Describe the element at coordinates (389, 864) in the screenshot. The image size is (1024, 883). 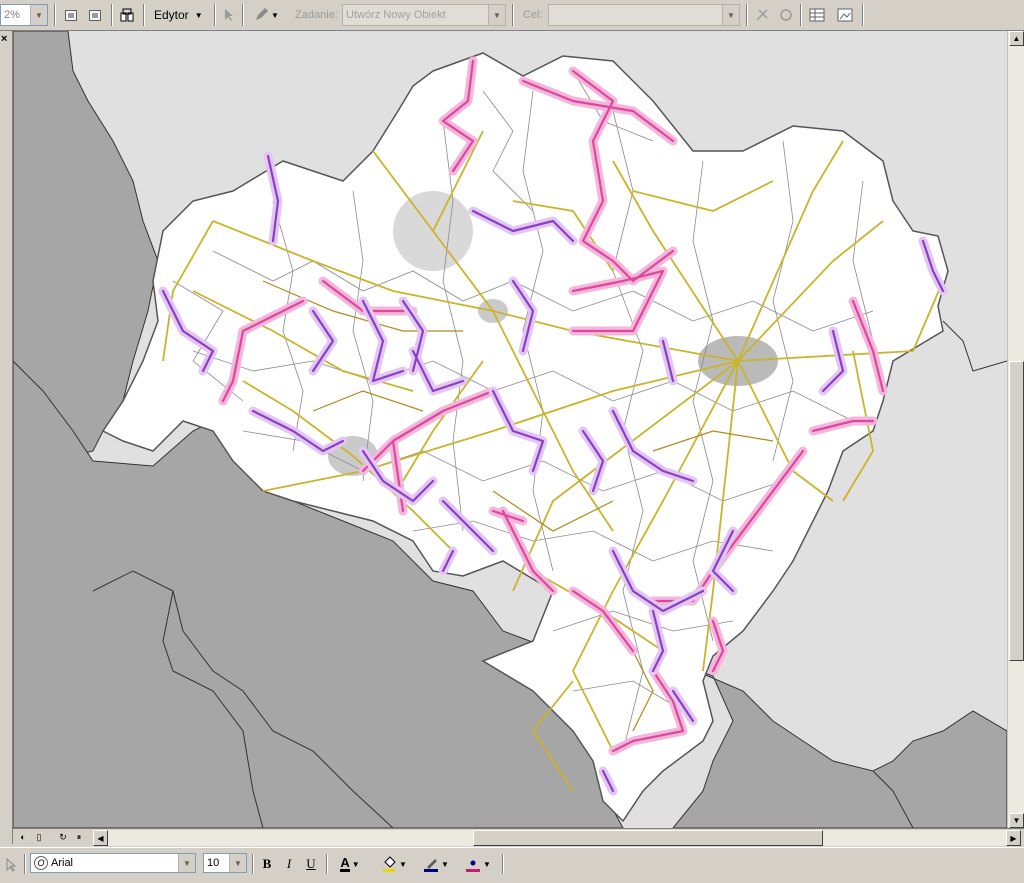
I see `paint-bucket-icon` at that location.